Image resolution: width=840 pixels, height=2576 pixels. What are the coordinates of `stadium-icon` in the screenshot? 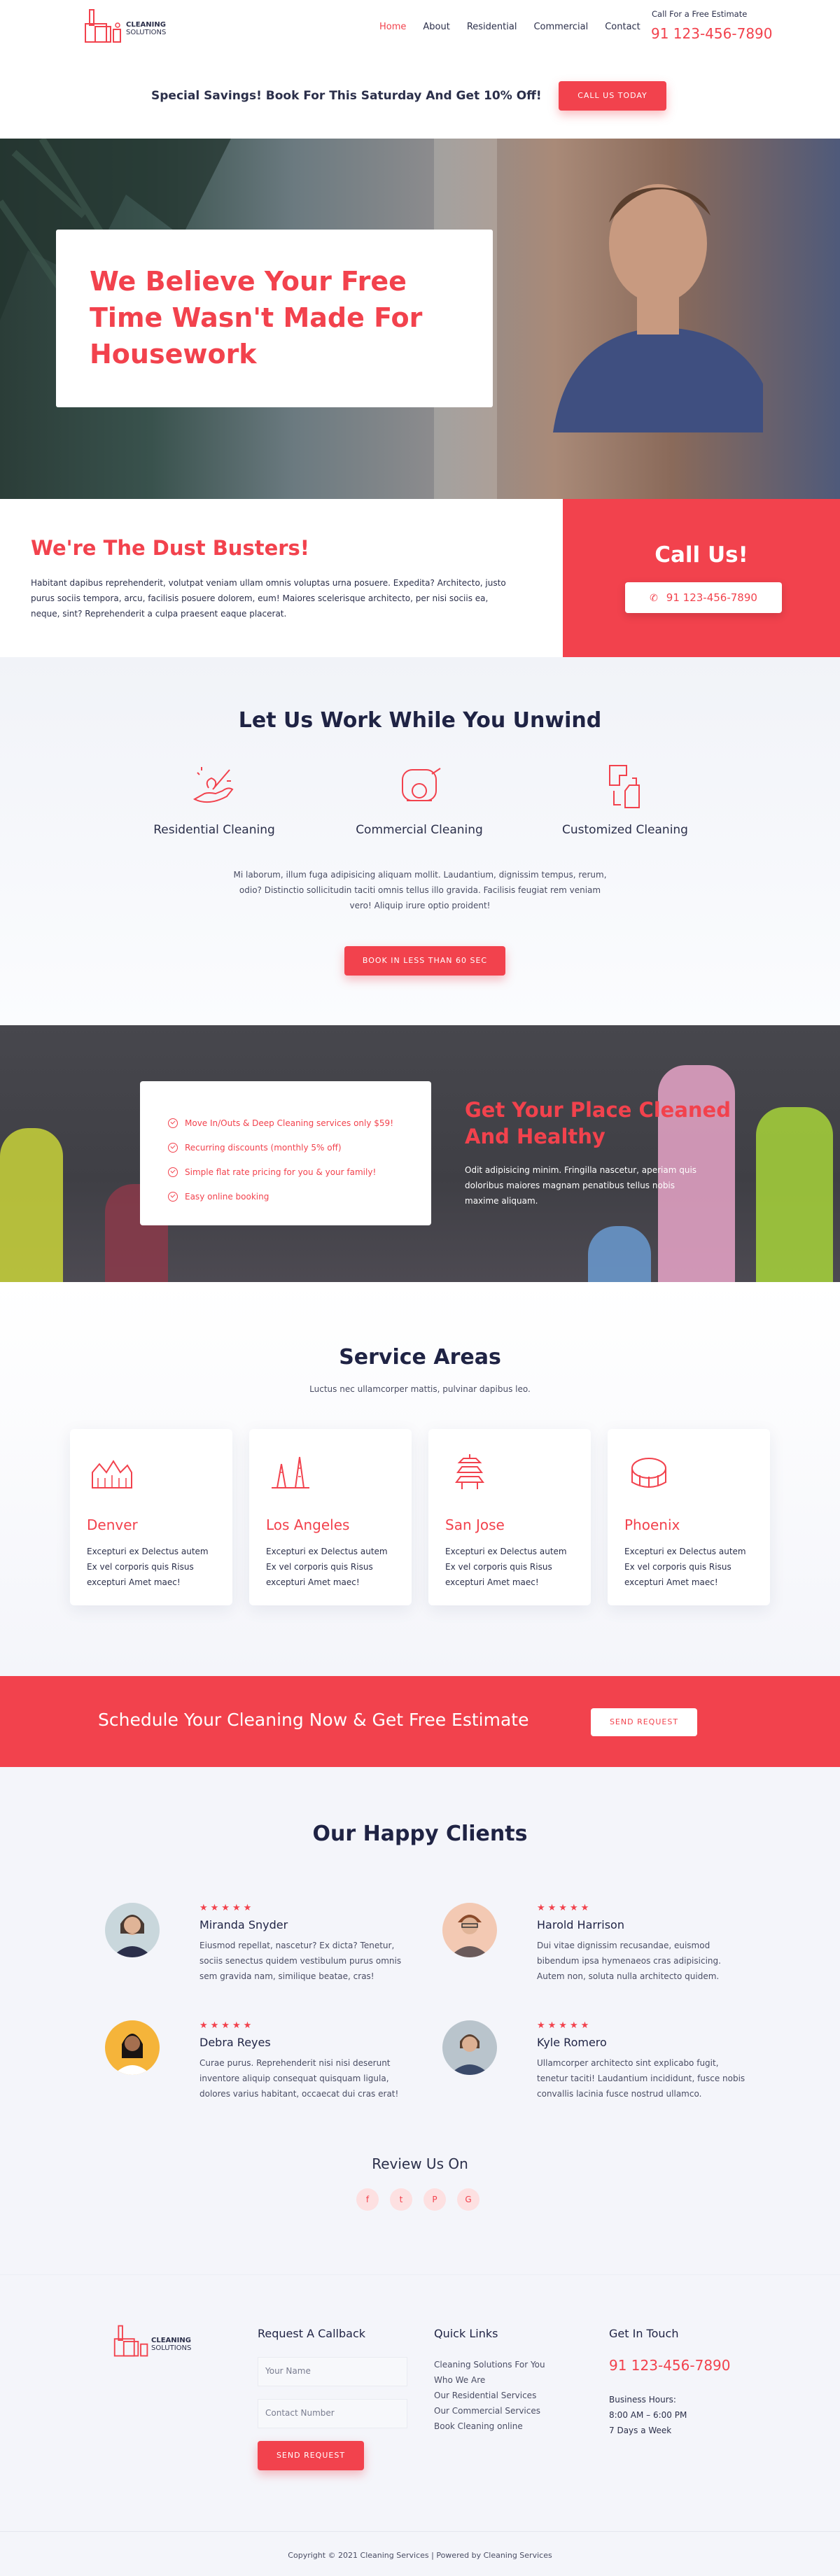 It's located at (648, 1473).